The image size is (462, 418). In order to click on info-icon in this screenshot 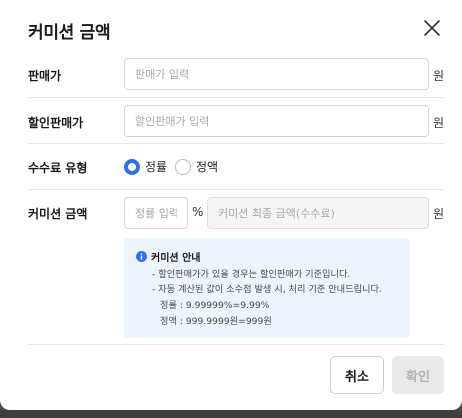, I will do `click(141, 256)`.